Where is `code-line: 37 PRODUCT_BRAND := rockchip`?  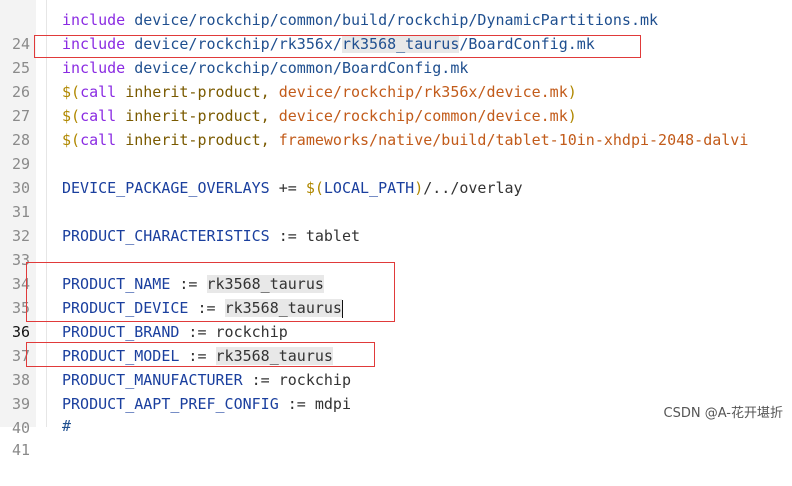
code-line: 37 PRODUCT_BRAND := rockchip is located at coordinates (396, 342).